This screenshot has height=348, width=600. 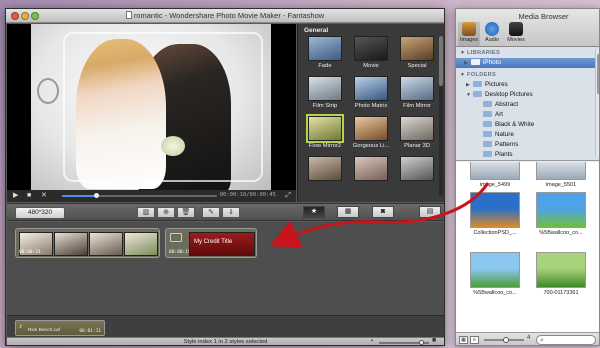 What do you see at coordinates (325, 106) in the screenshot?
I see `style-thumbnail-label: Film Strip` at bounding box center [325, 106].